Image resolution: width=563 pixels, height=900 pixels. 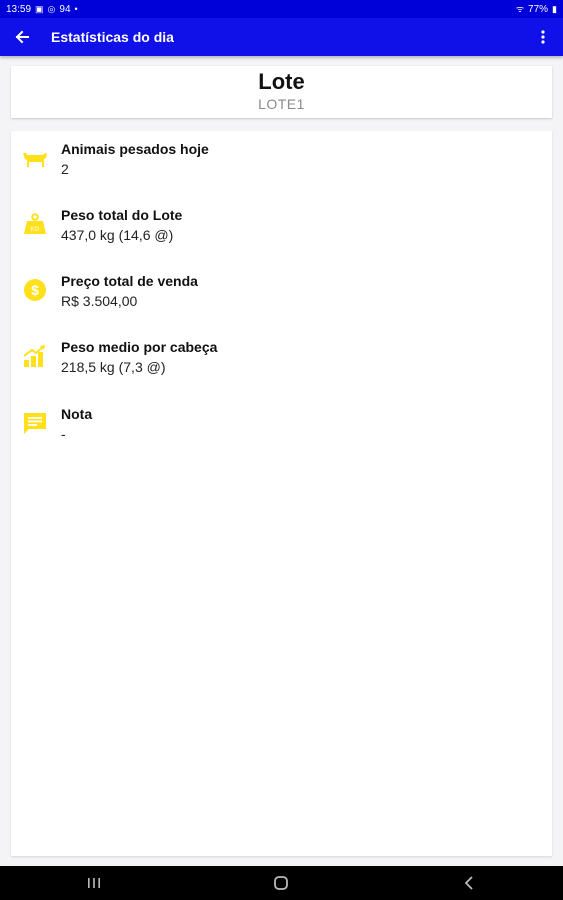 I want to click on note-icon, so click(x=35, y=423).